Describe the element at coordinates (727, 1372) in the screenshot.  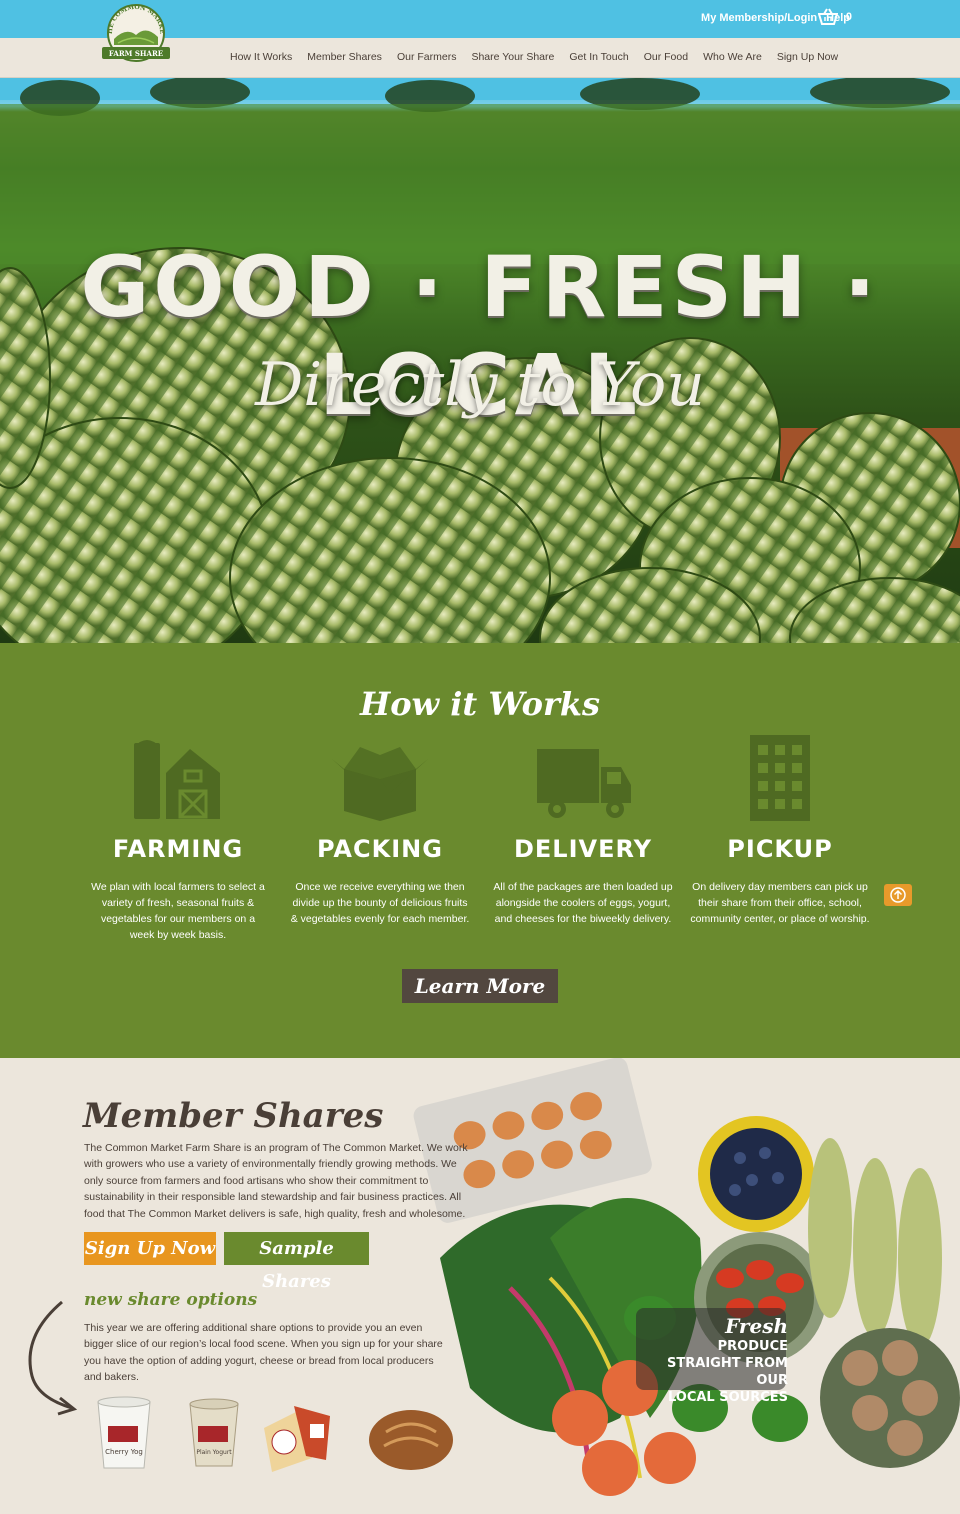
I see `badge-line2: STRAIGHT FROM OUR` at that location.